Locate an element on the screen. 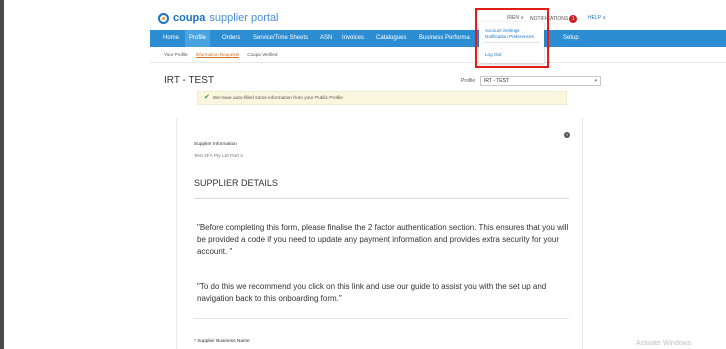  notifications-badge: 1 is located at coordinates (573, 19).